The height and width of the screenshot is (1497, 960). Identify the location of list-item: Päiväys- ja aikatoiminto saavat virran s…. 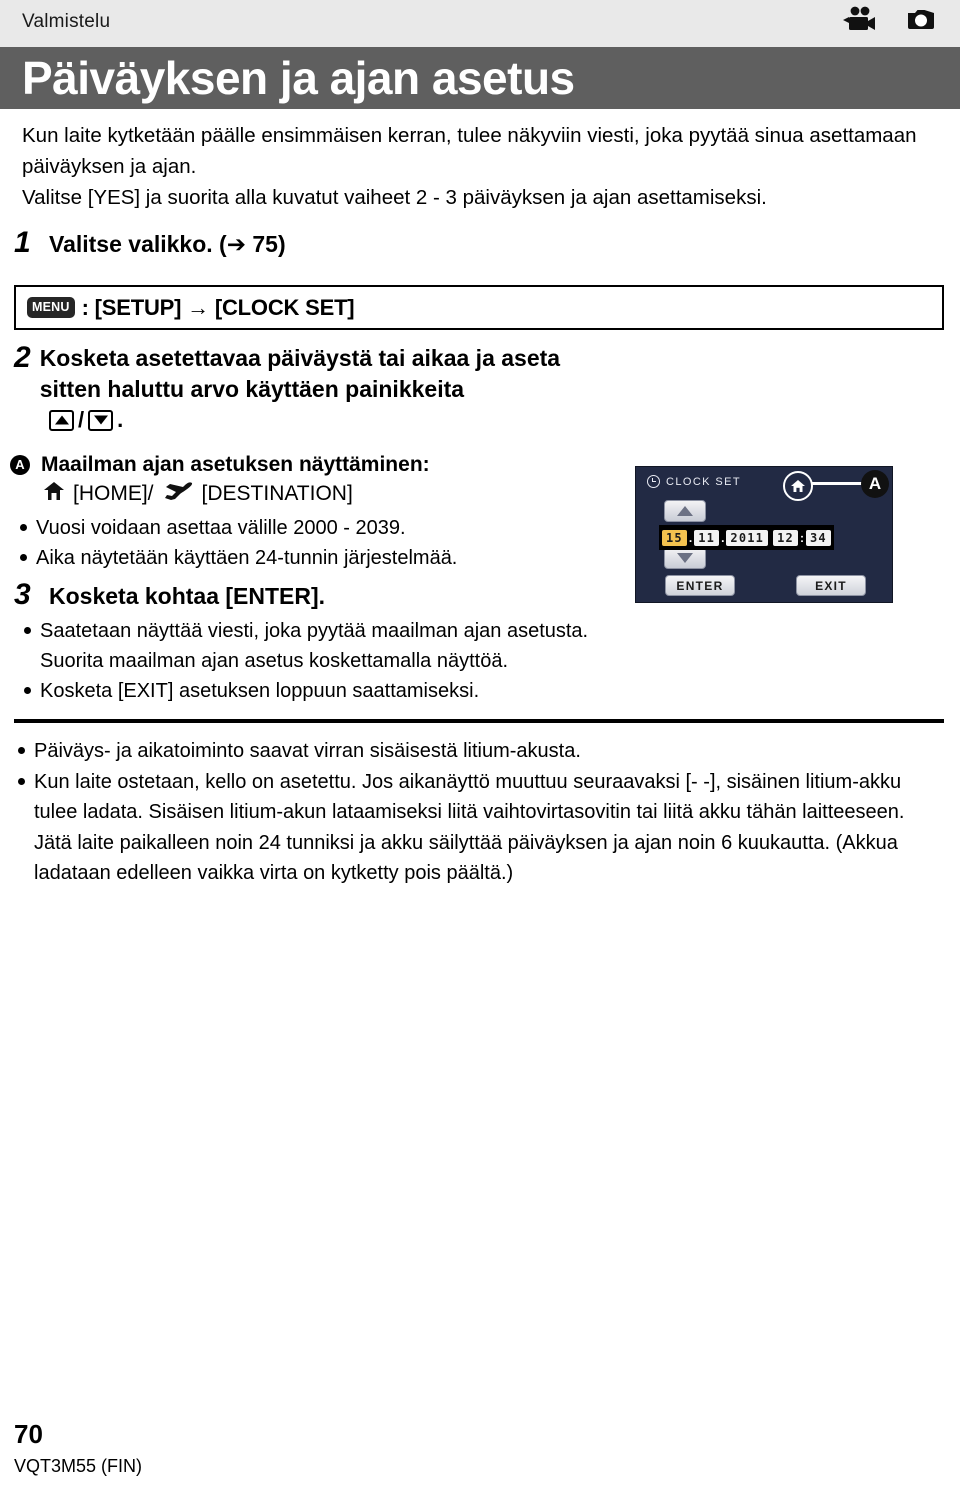
(481, 751).